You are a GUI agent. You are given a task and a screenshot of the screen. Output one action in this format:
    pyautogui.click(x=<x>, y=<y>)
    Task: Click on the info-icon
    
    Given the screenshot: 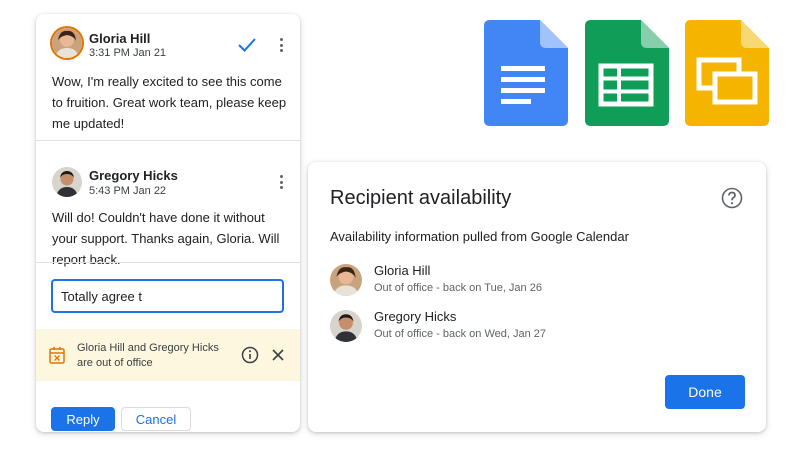 What is the action you would take?
    pyautogui.click(x=250, y=355)
    